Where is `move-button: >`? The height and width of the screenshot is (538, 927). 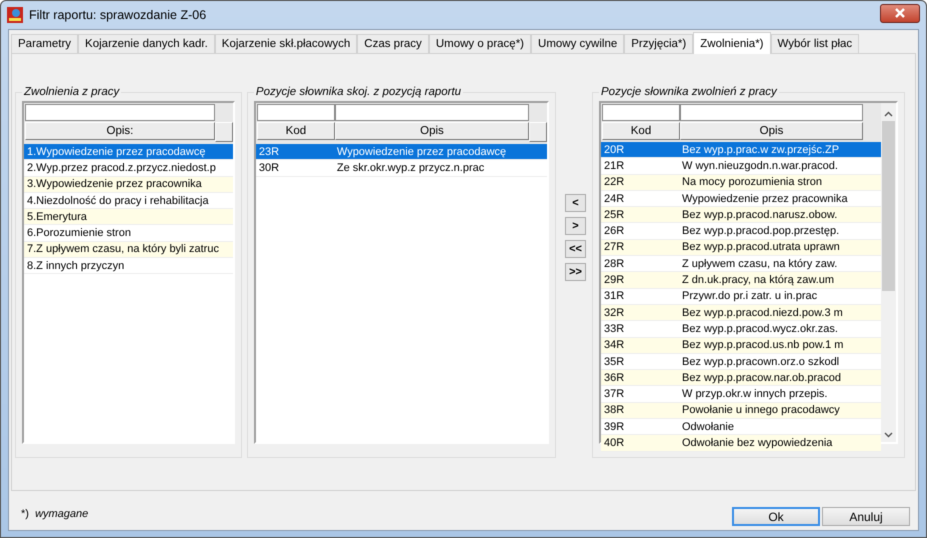
move-button: > is located at coordinates (575, 226).